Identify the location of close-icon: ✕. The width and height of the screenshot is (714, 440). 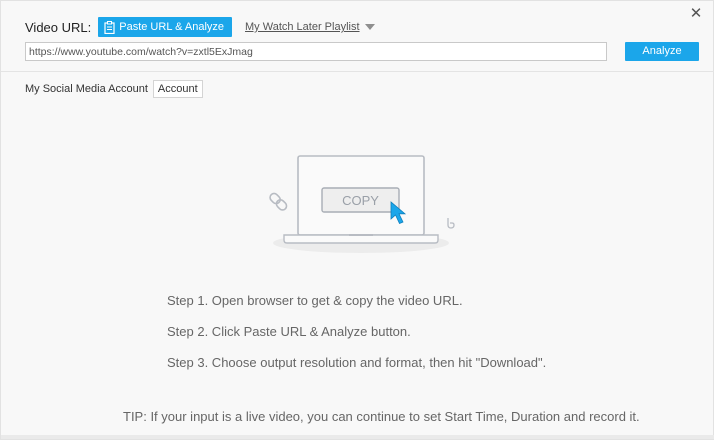
(696, 13).